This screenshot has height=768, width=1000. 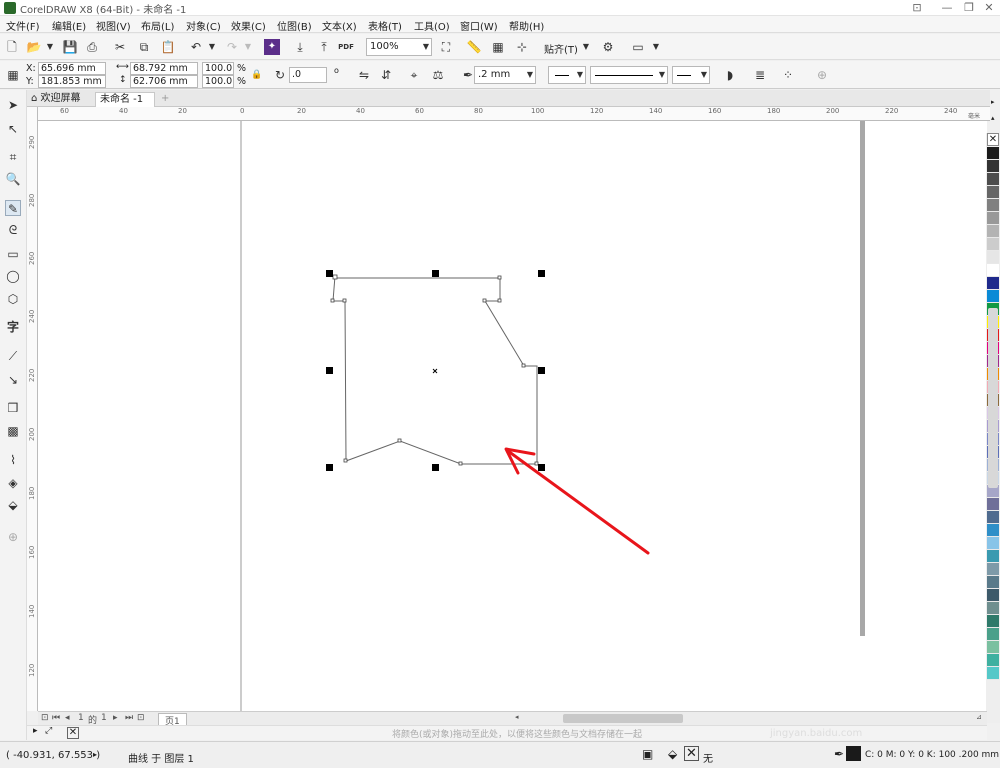 I want to click on text-tool-icon: 字, so click(x=13, y=327).